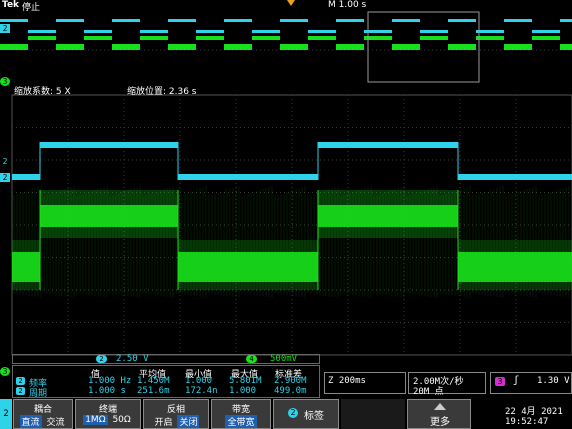  I want to click on meas-row2-std: 499.0m, so click(290, 391).